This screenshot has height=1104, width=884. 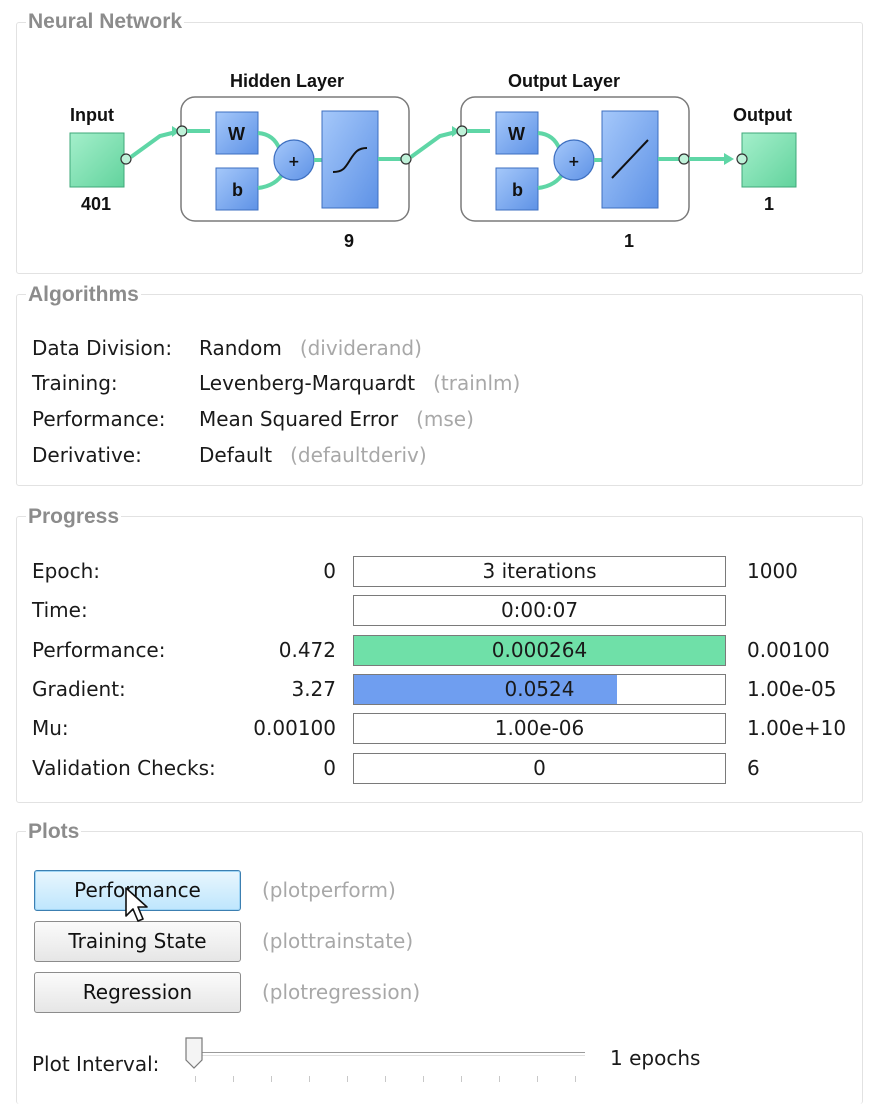 What do you see at coordinates (762, 115) in the screenshot?
I see `output-label: Output` at bounding box center [762, 115].